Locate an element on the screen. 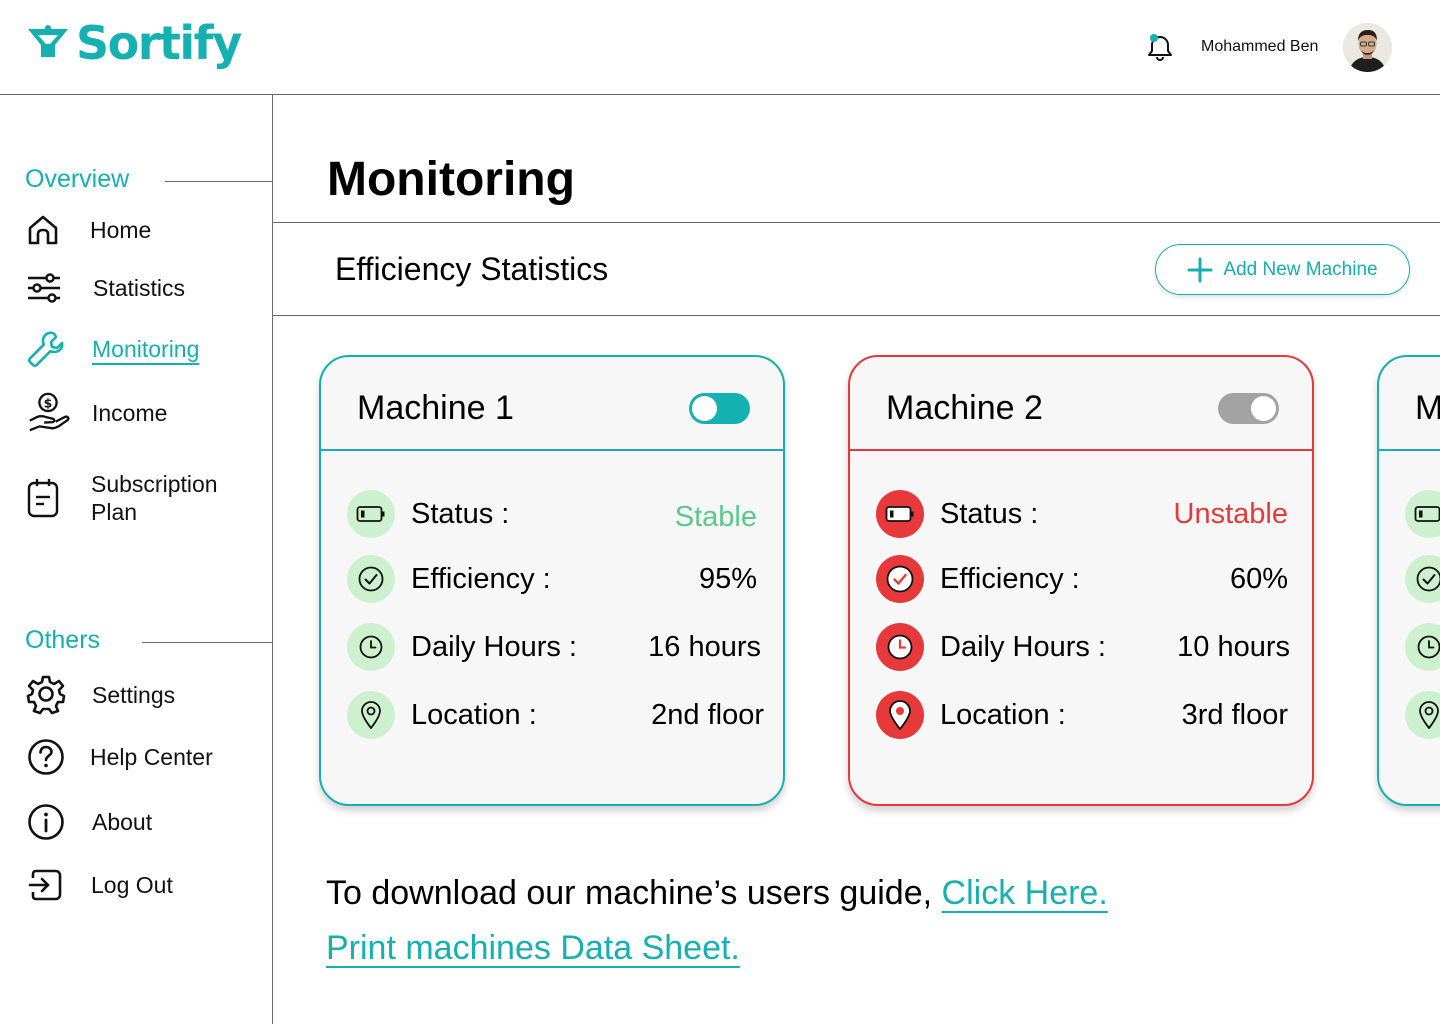 The height and width of the screenshot is (1024, 1440). sidebar-item-monitoring: Monitoring is located at coordinates (112, 349).